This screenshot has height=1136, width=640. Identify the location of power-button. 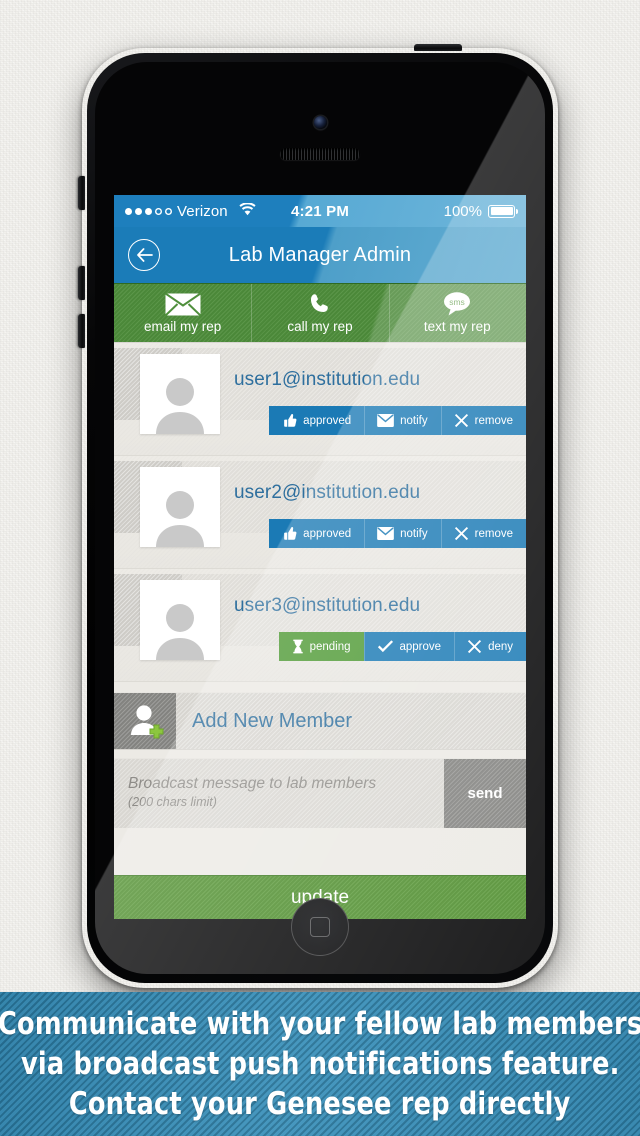
(438, 47).